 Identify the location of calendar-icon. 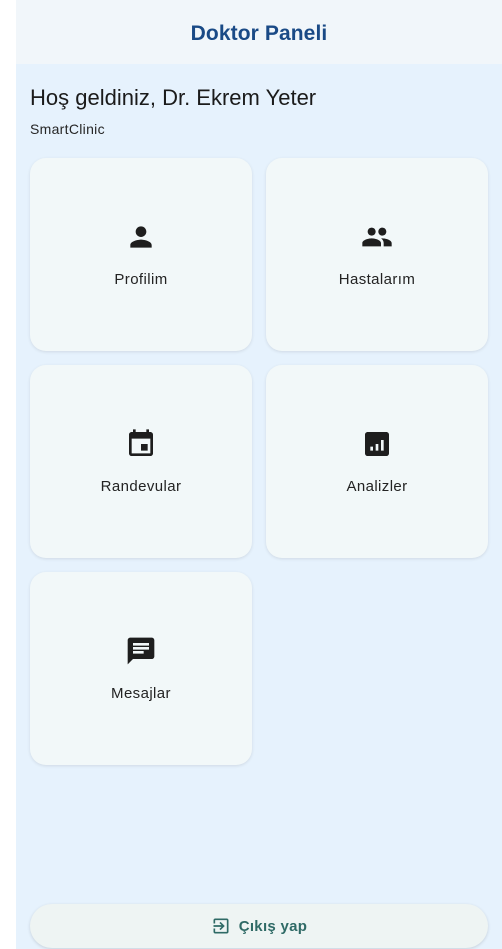
(141, 444).